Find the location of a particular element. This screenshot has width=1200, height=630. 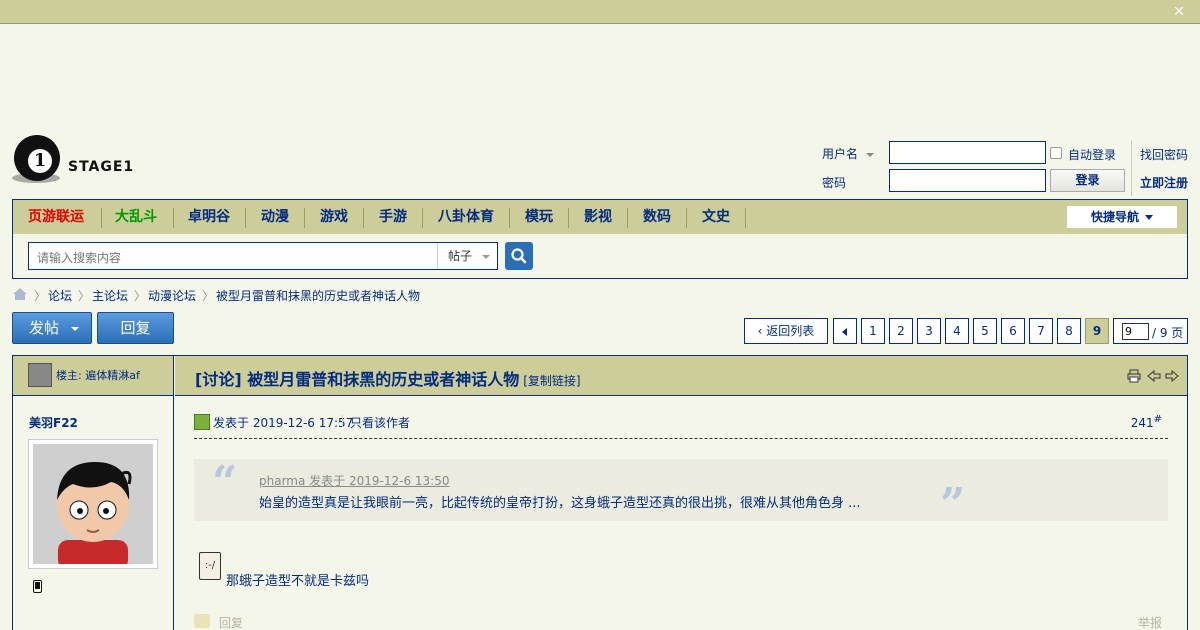

search-icon is located at coordinates (519, 256).